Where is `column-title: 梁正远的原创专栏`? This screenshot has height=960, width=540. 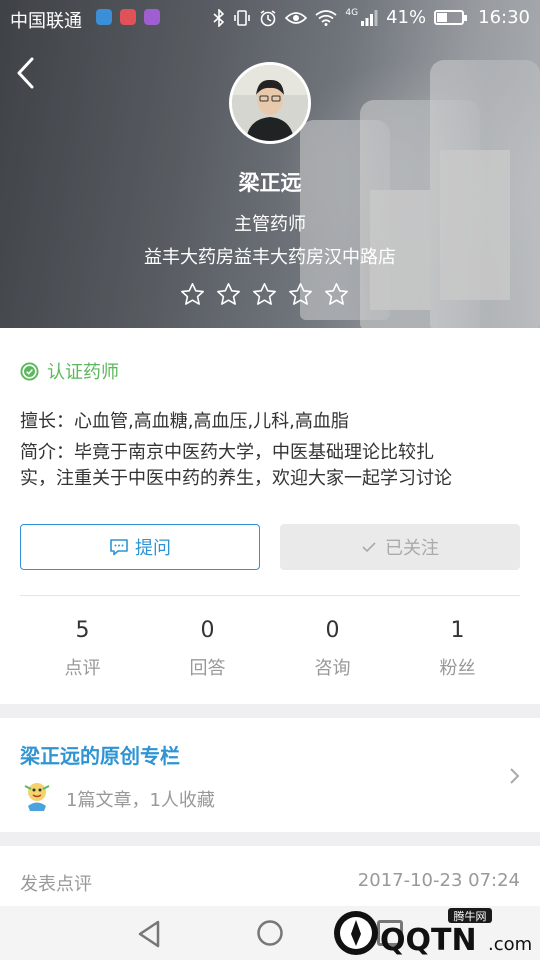 column-title: 梁正远的原创专栏 is located at coordinates (100, 756).